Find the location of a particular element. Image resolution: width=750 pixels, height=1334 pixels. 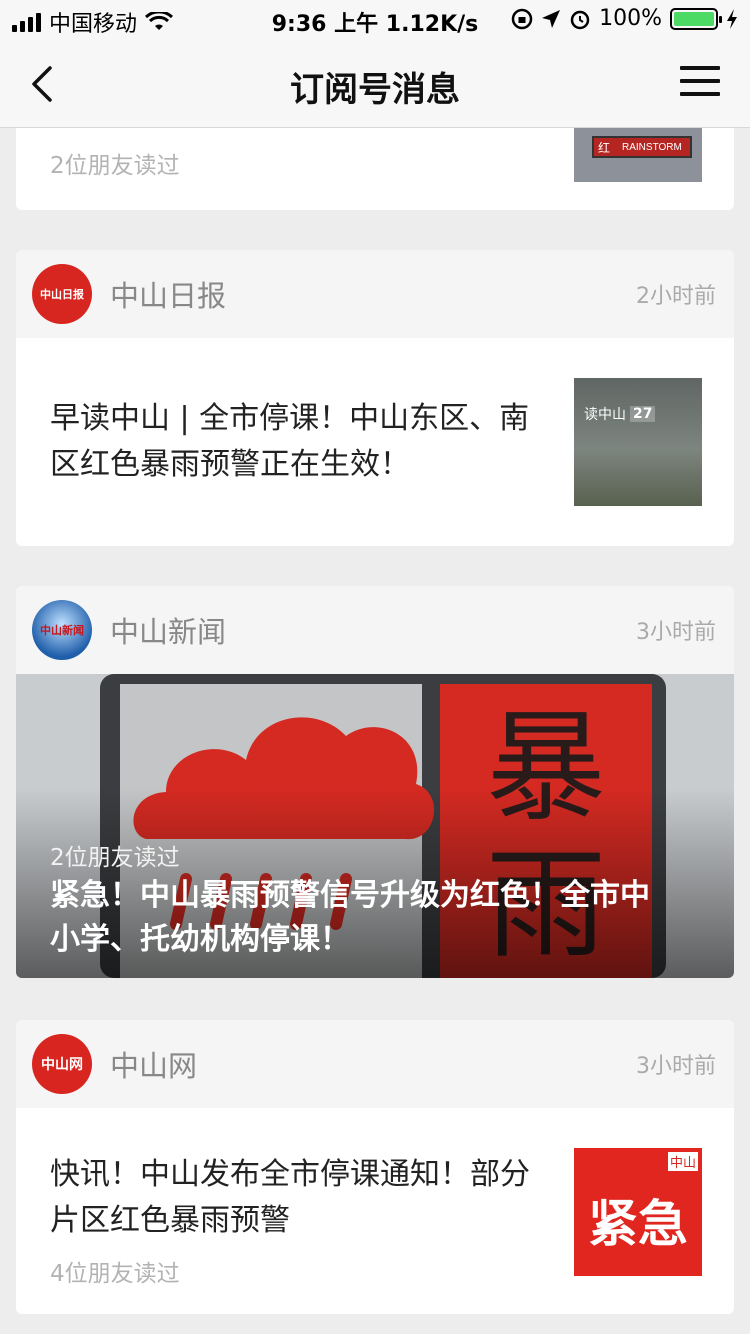

battery-icon is located at coordinates (696, 18).